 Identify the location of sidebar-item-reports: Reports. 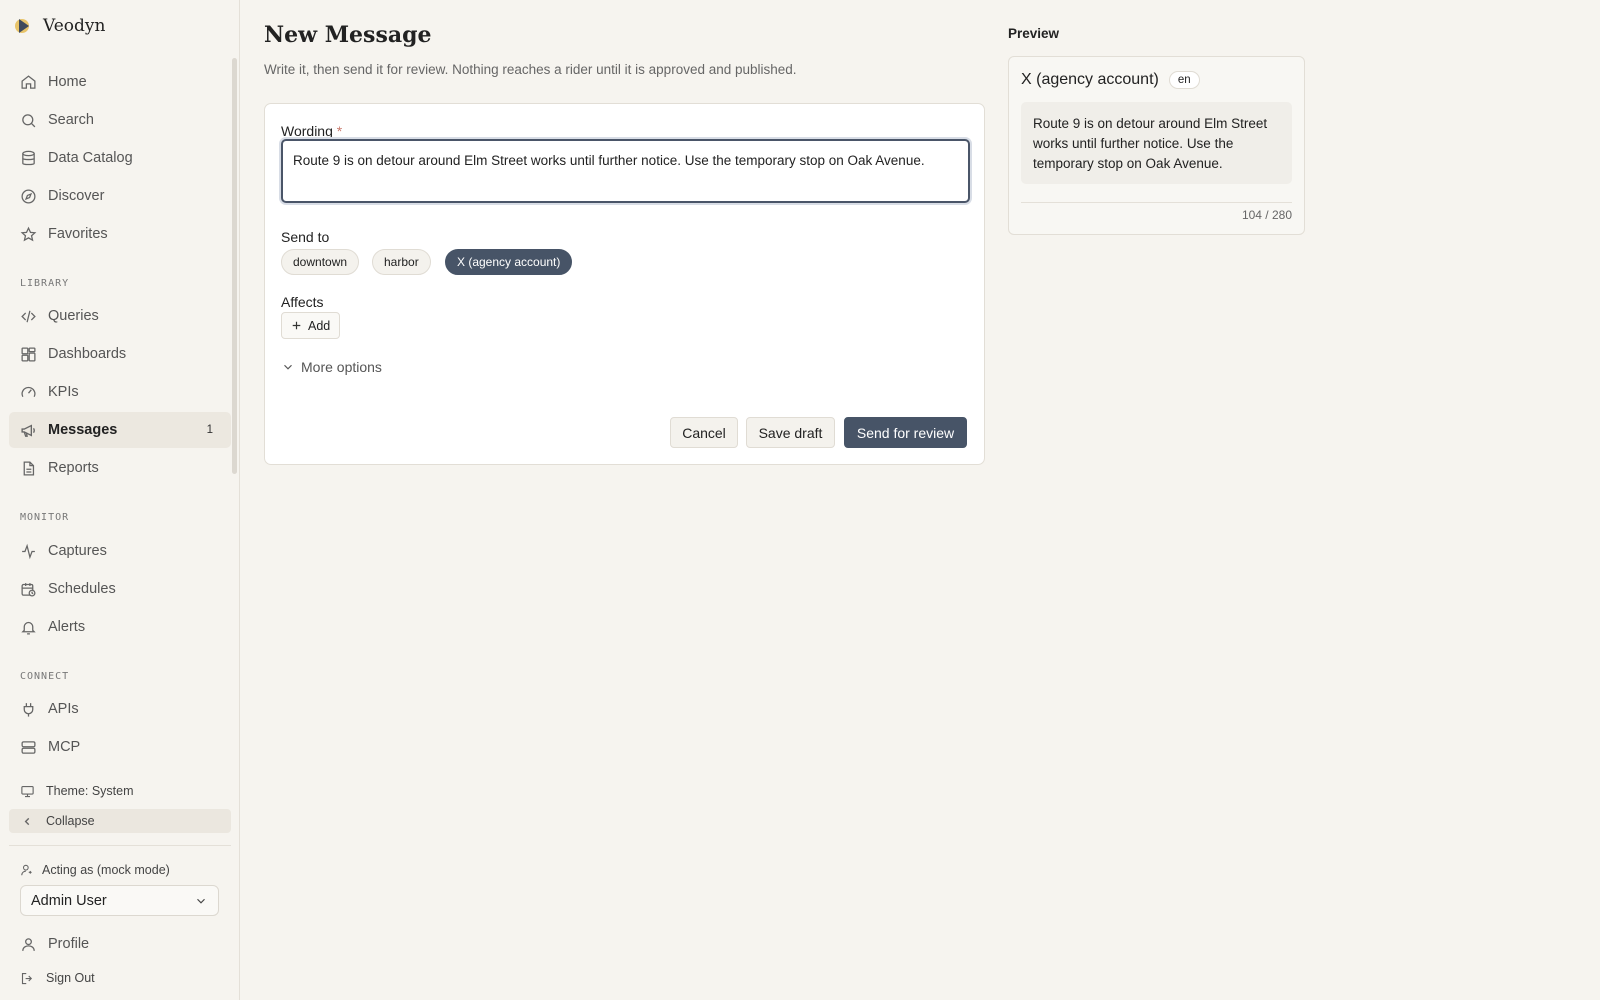
(120, 468).